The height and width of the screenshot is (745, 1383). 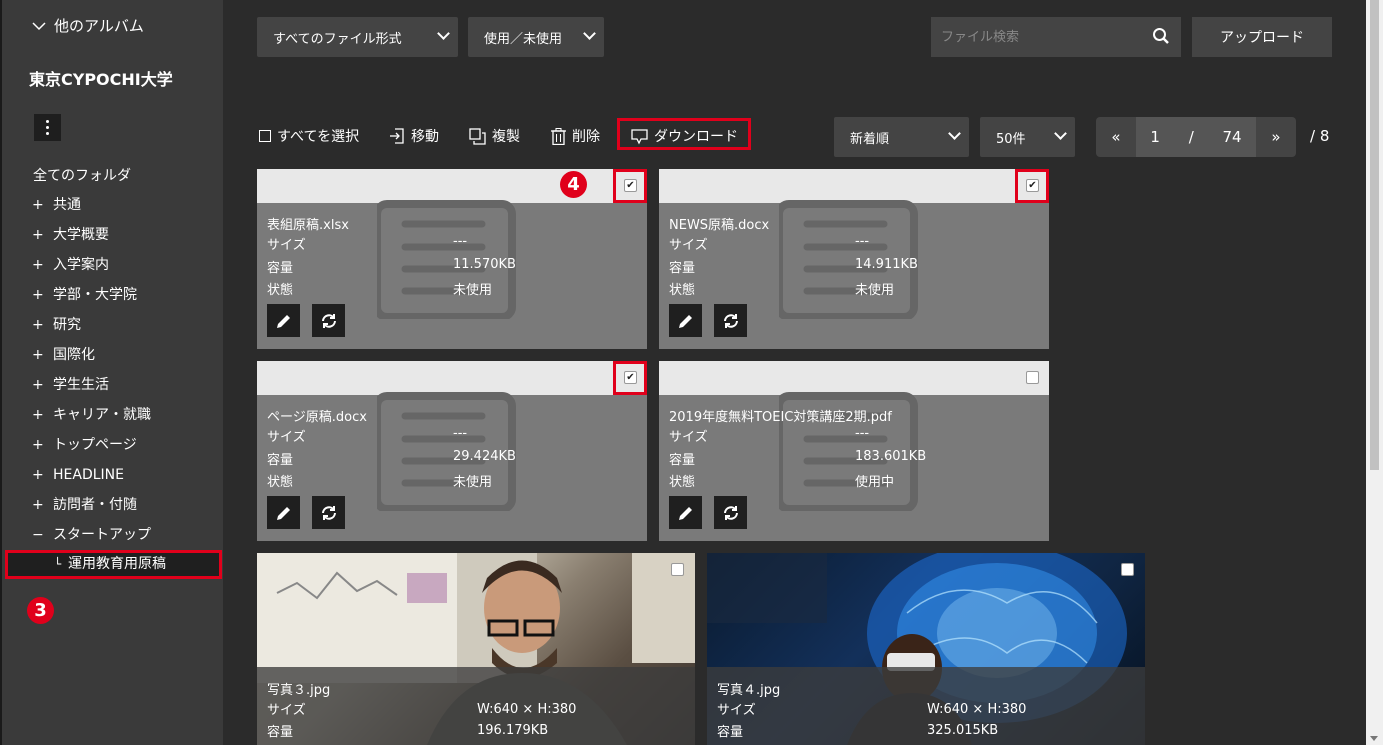 What do you see at coordinates (1116, 137) in the screenshot?
I see `prev-page-button: «` at bounding box center [1116, 137].